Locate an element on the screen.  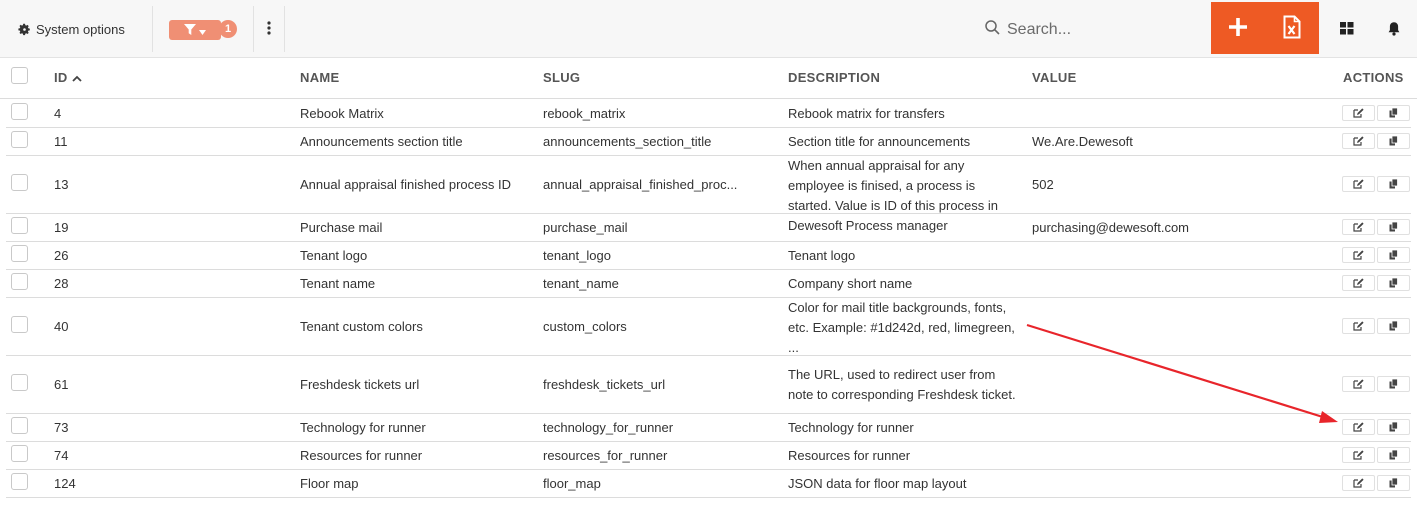
annotation-arrow is located at coordinates (1182, 373).